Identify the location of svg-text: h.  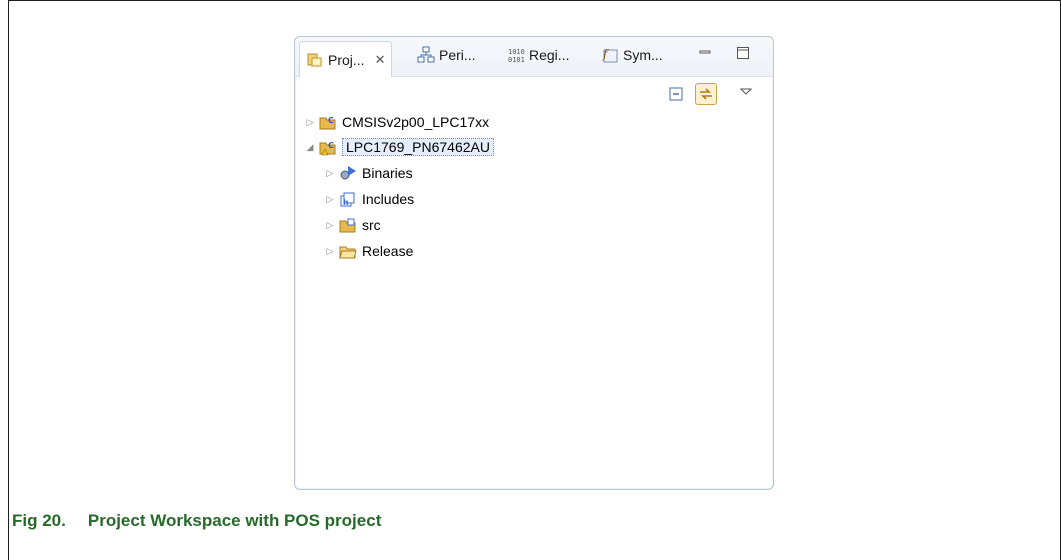
(346, 202).